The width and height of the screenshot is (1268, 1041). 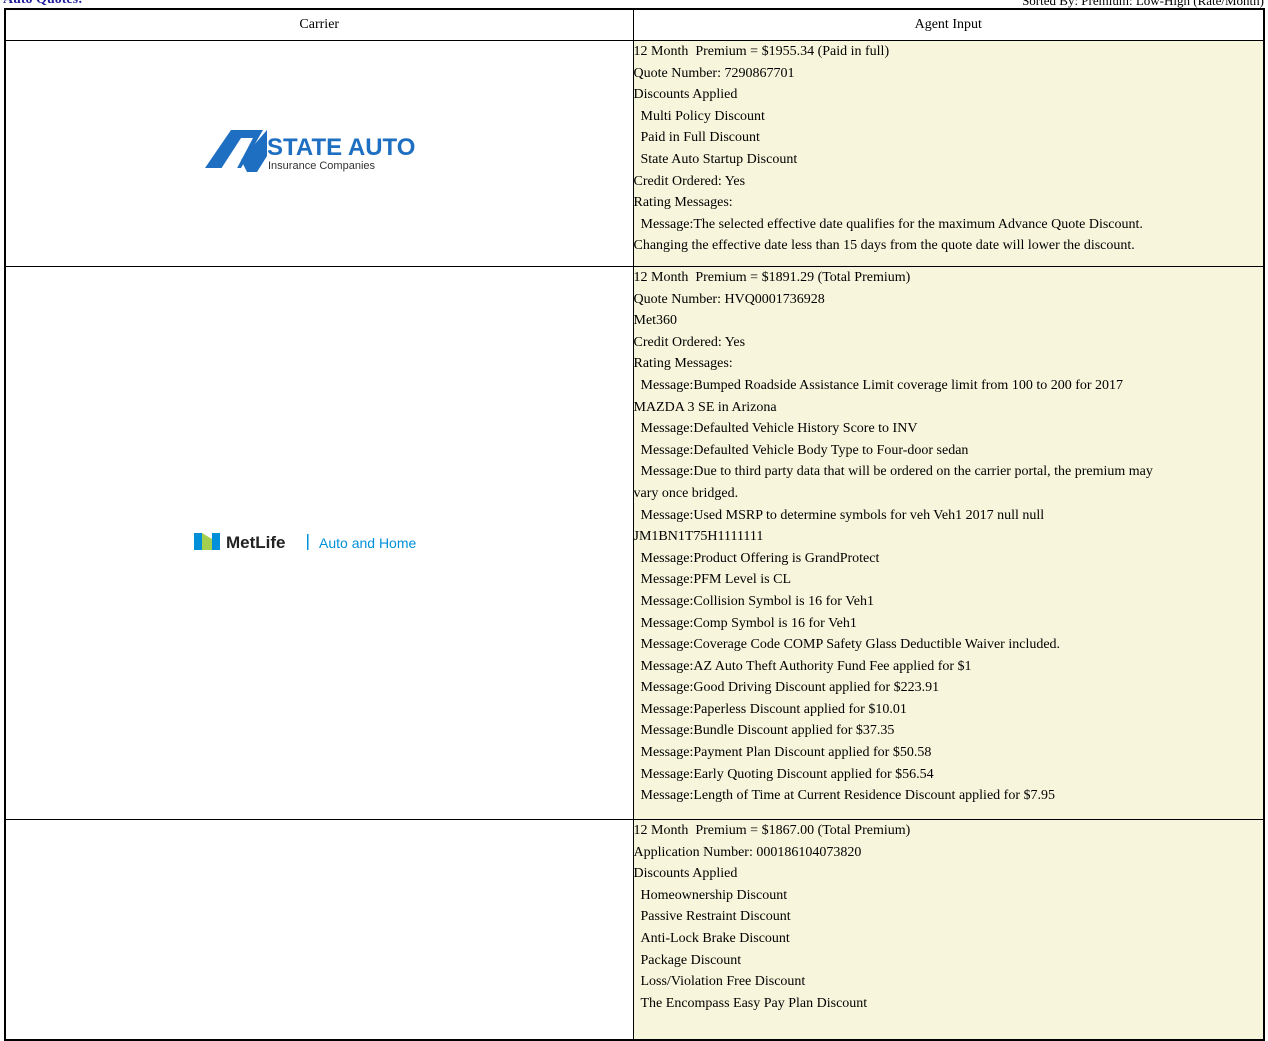 What do you see at coordinates (256, 542) in the screenshot?
I see `metlife-logo-main: MetLife` at bounding box center [256, 542].